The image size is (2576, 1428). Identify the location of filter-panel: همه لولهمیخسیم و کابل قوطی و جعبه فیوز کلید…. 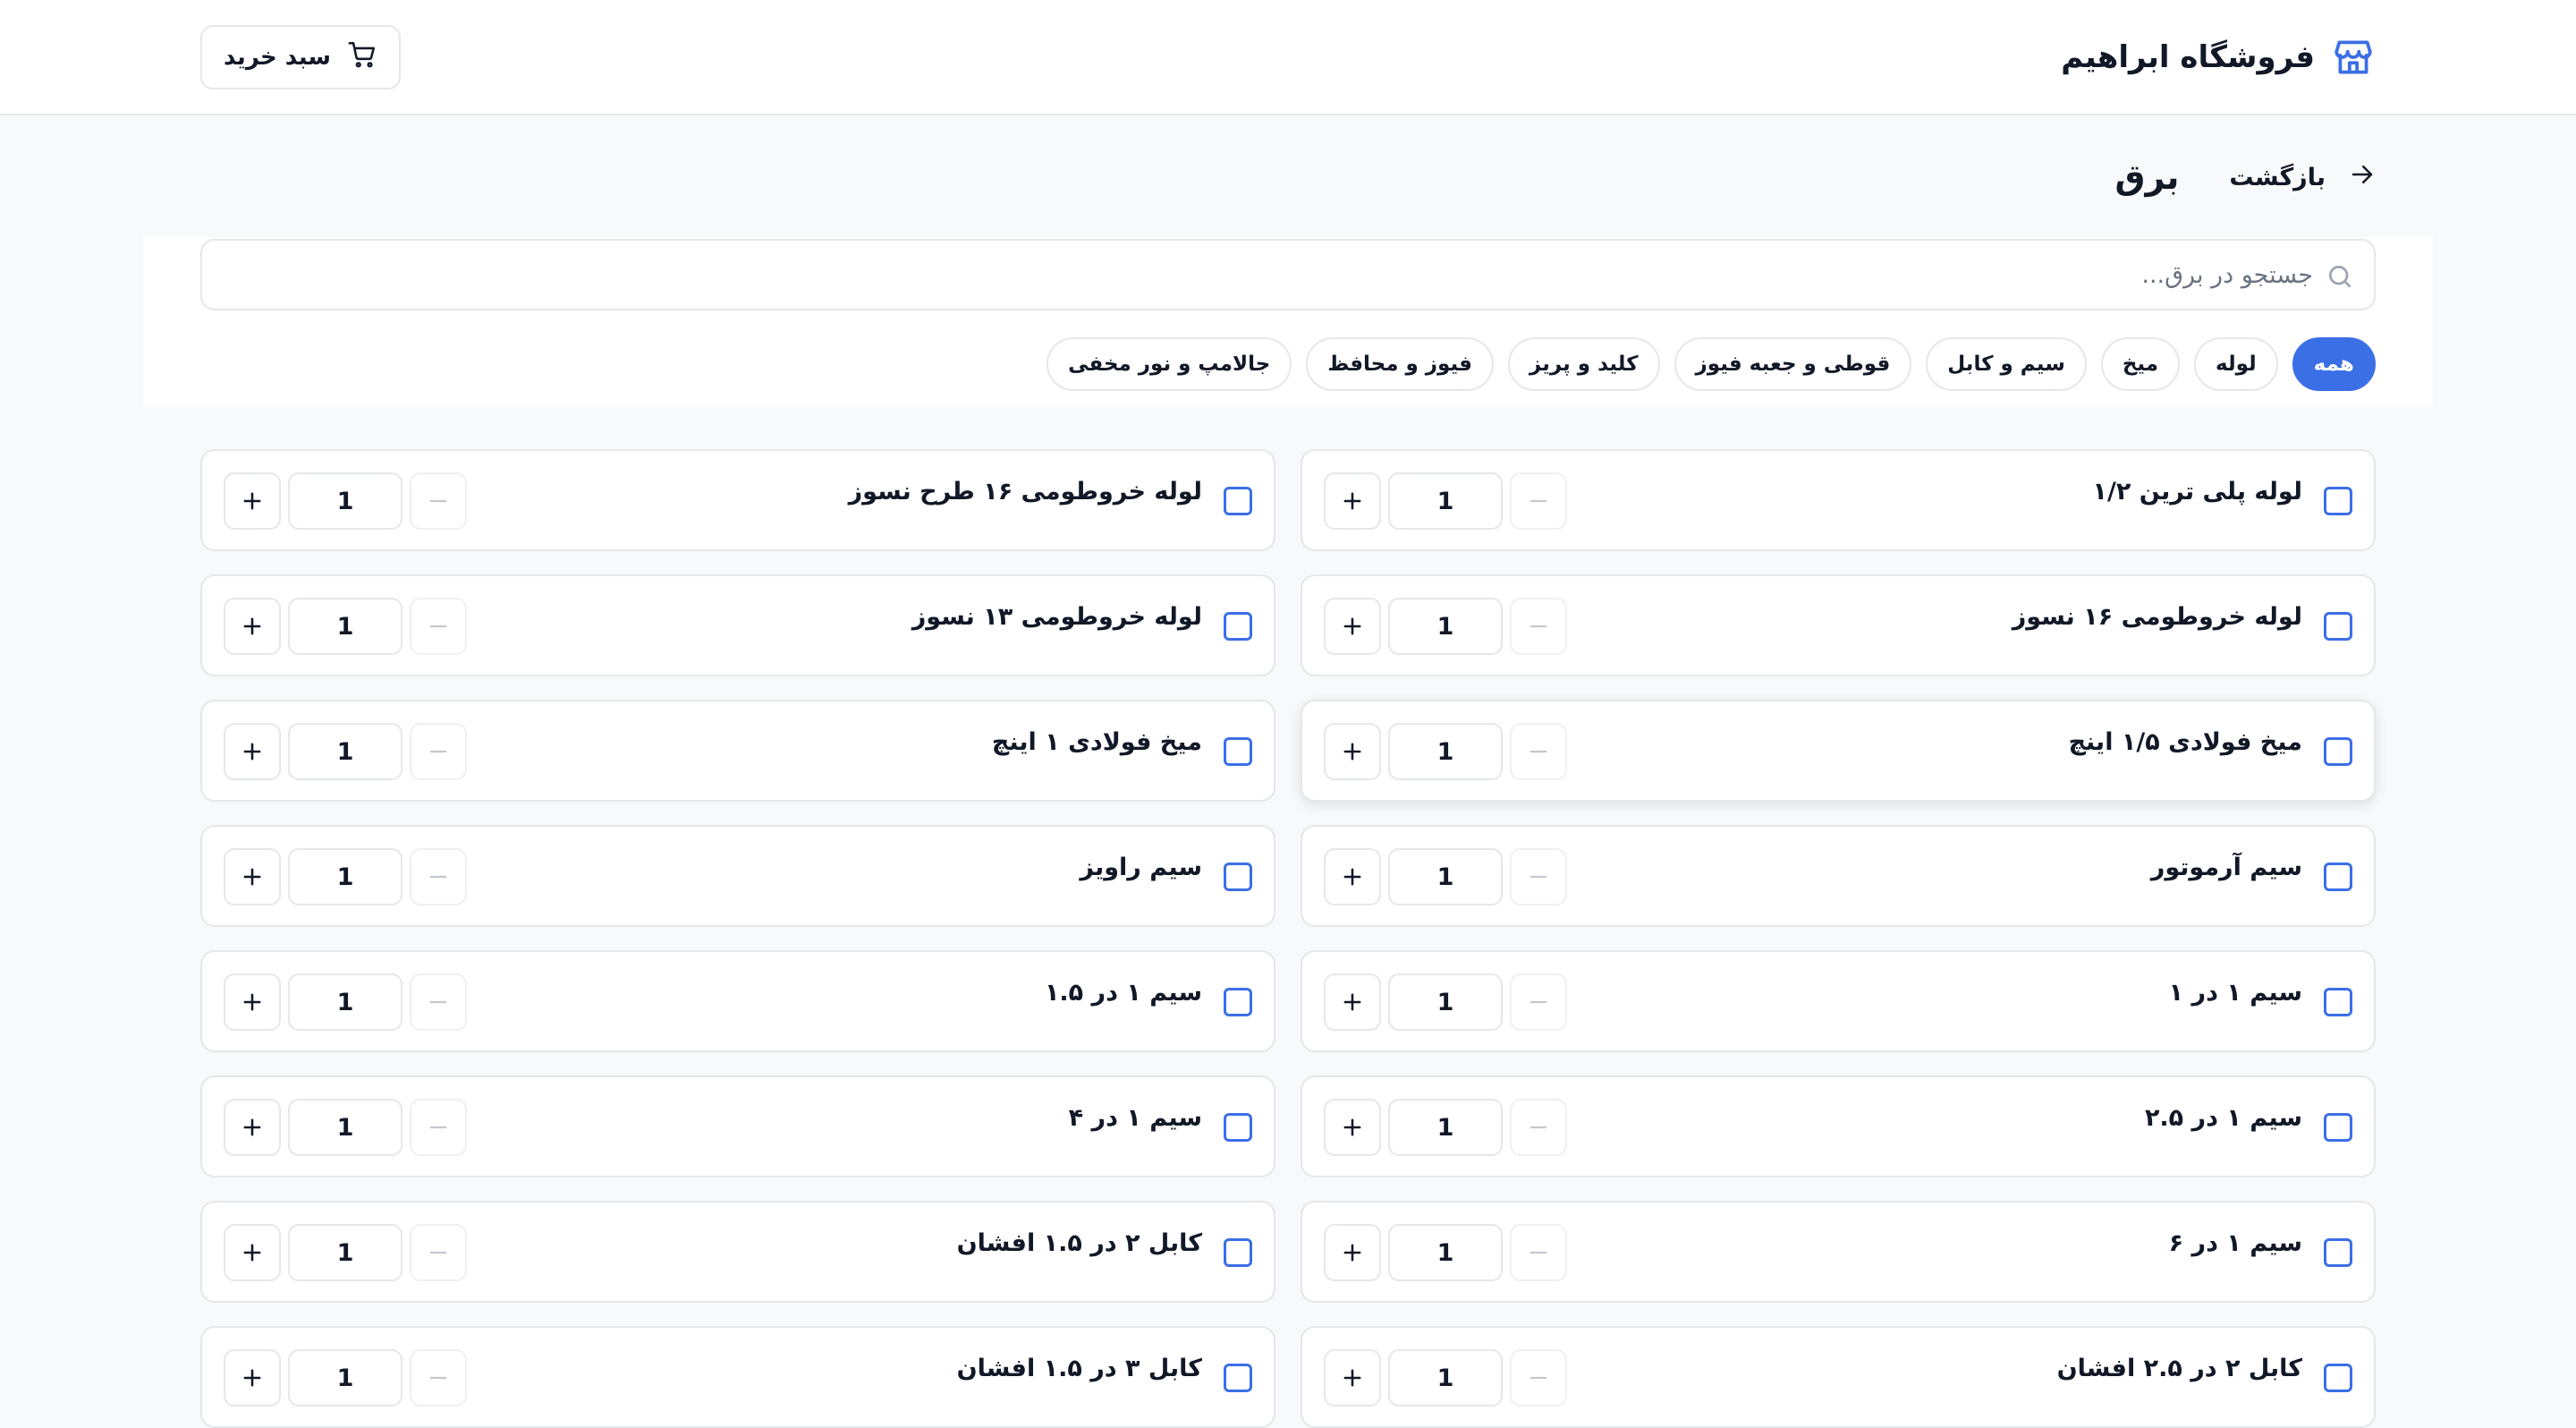
(1288, 321).